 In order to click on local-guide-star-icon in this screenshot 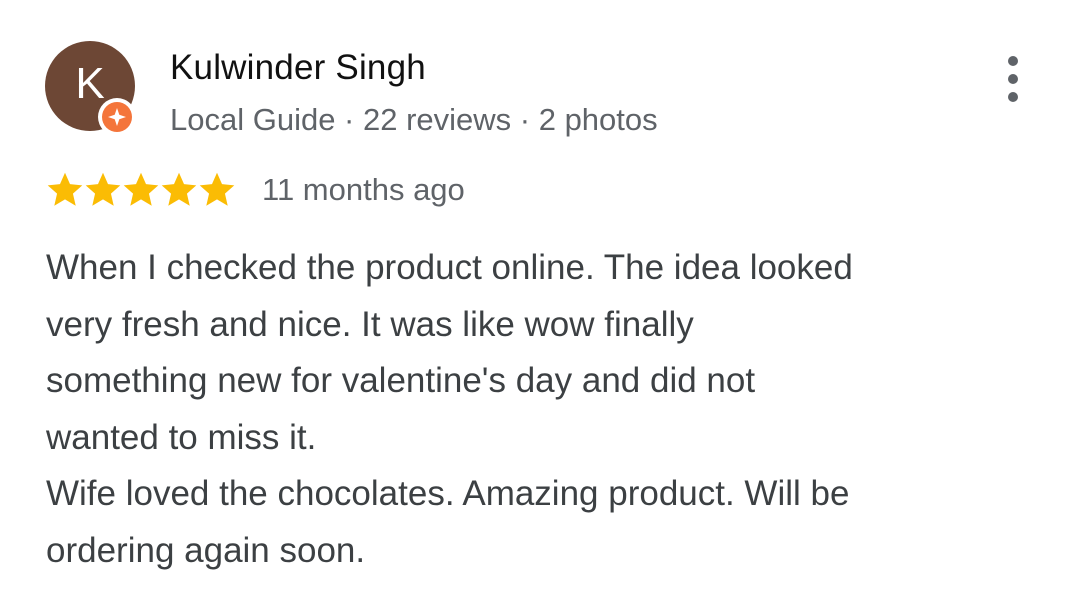, I will do `click(117, 117)`.